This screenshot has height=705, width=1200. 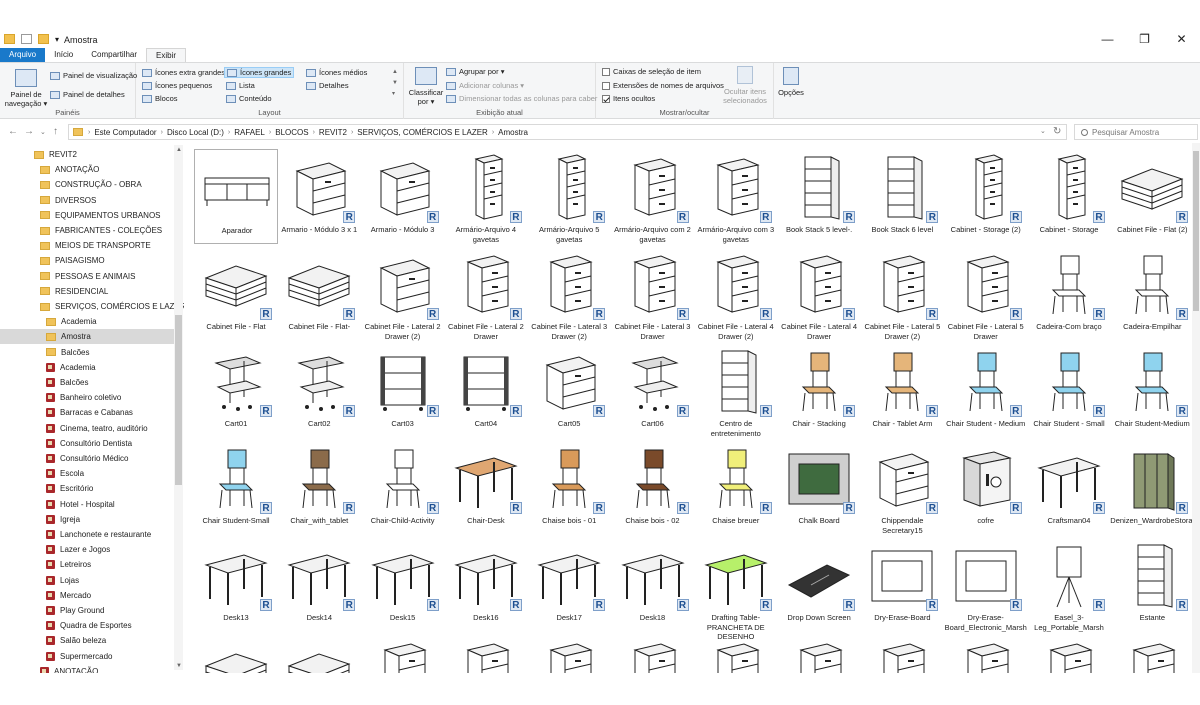 What do you see at coordinates (87, 564) in the screenshot?
I see `sidebar-item: Letreiros` at bounding box center [87, 564].